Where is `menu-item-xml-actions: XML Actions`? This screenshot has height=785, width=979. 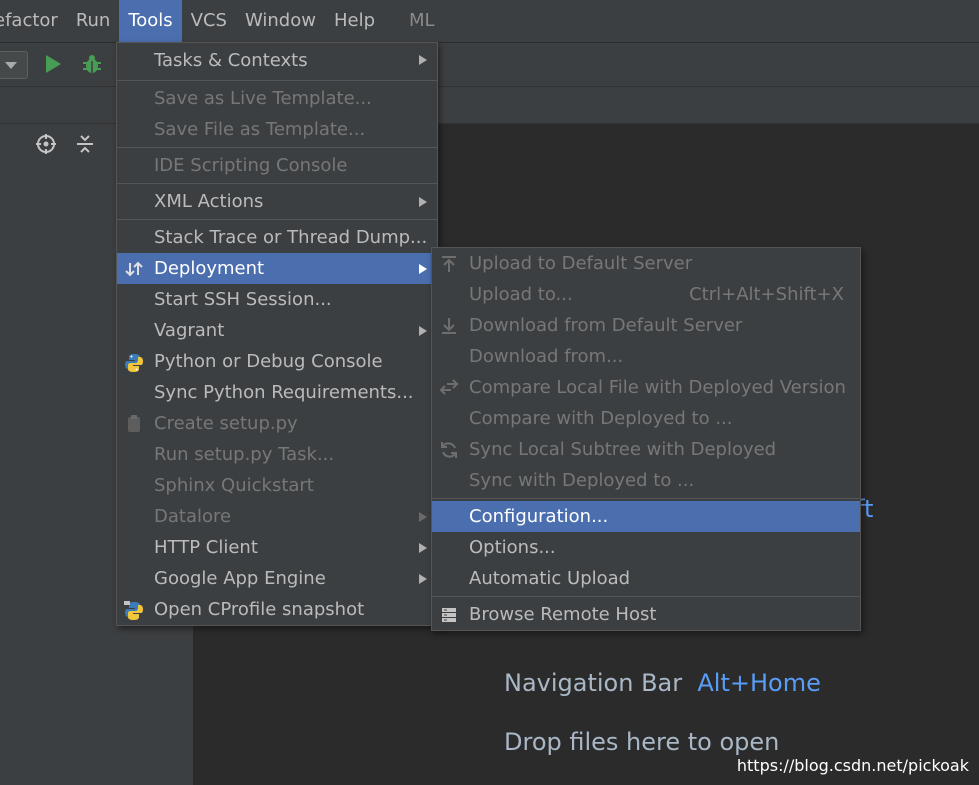
menu-item-xml-actions: XML Actions is located at coordinates (277, 201).